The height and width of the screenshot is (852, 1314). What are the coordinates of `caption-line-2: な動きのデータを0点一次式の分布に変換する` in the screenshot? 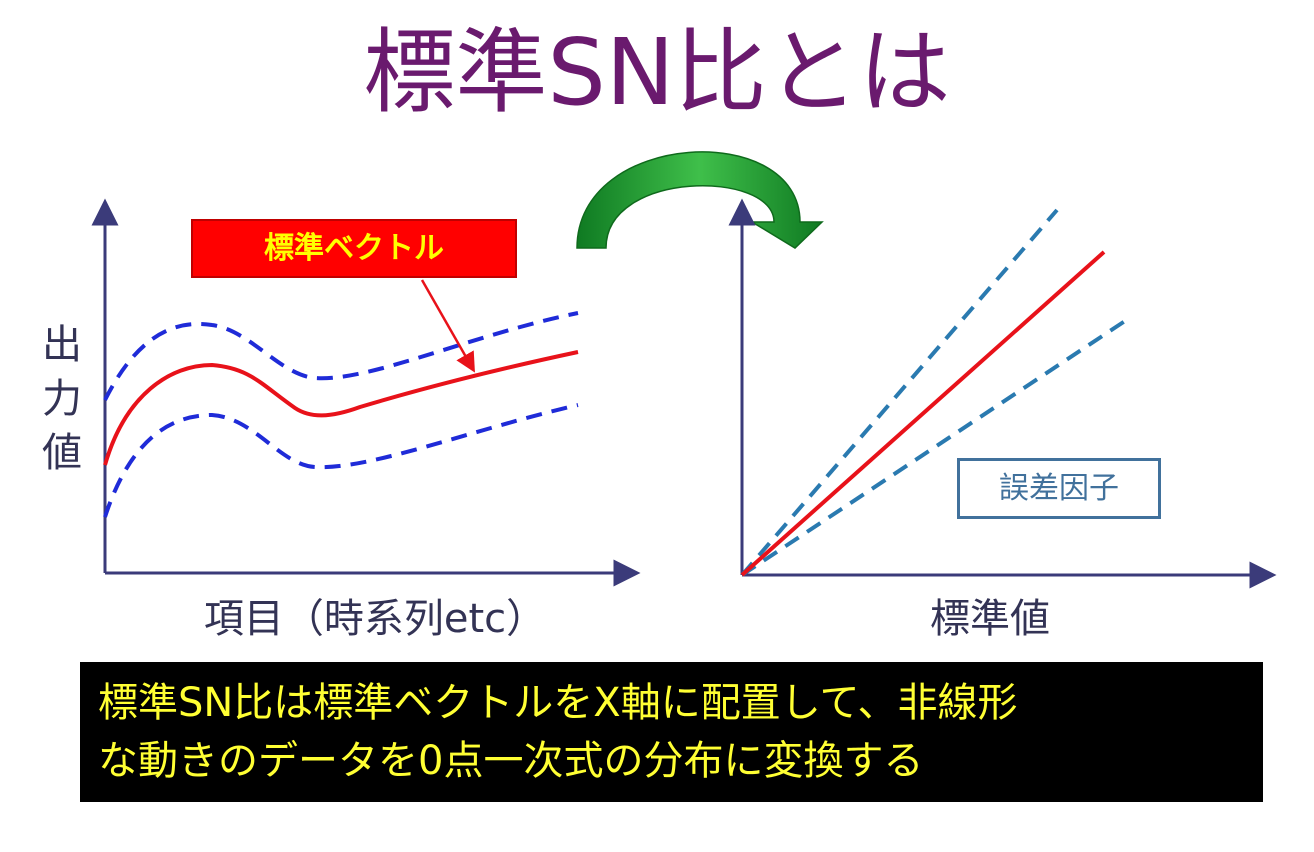 It's located at (511, 761).